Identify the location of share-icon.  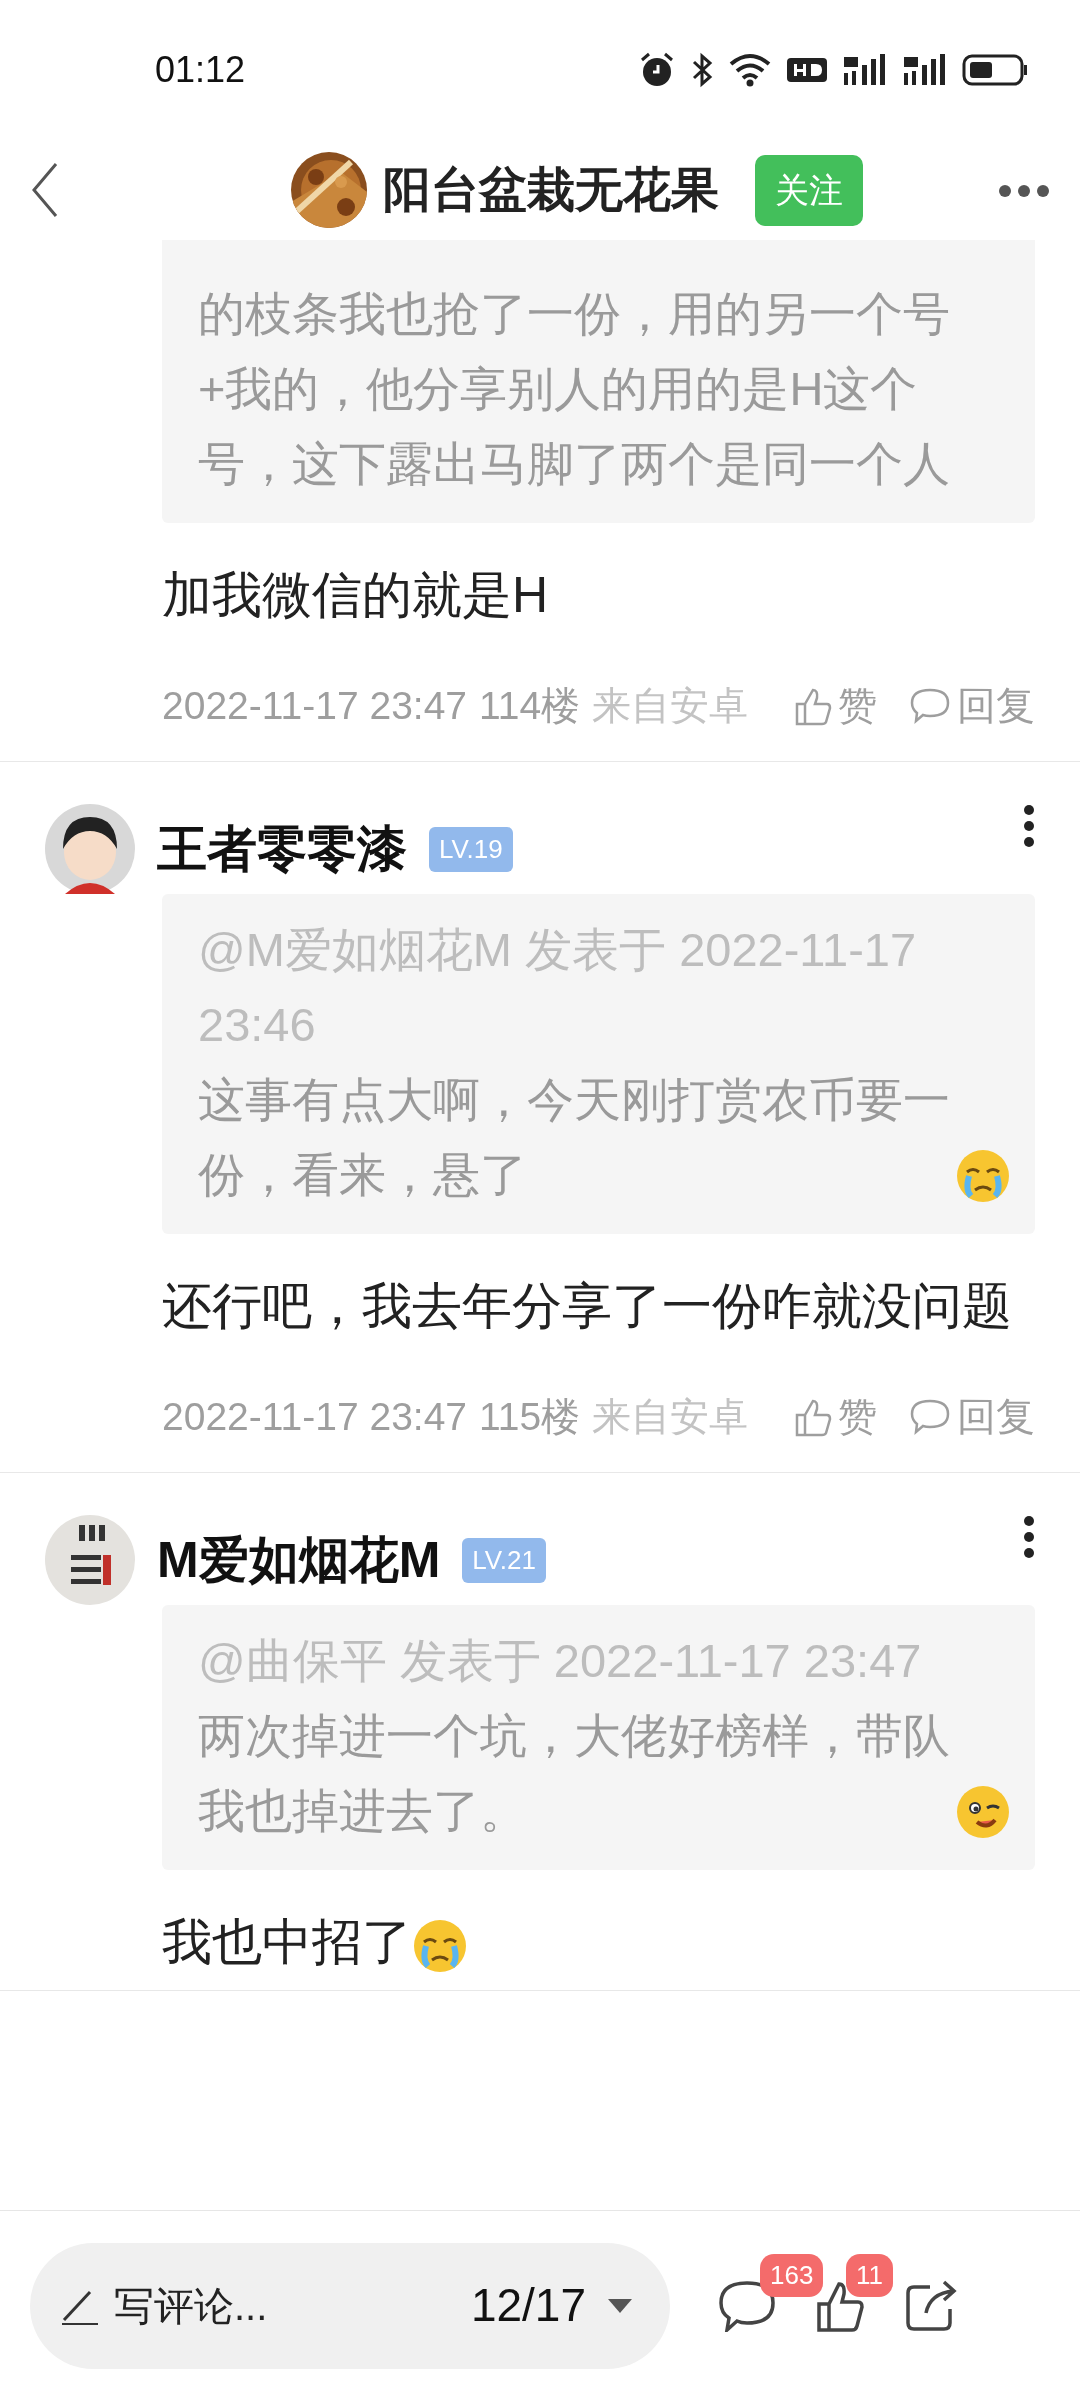
(931, 2305).